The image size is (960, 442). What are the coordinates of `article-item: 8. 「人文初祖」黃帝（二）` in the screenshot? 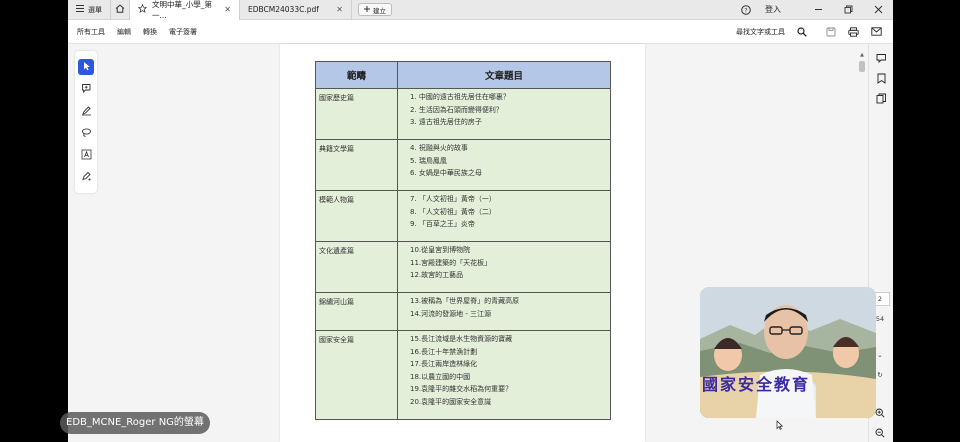 It's located at (453, 211).